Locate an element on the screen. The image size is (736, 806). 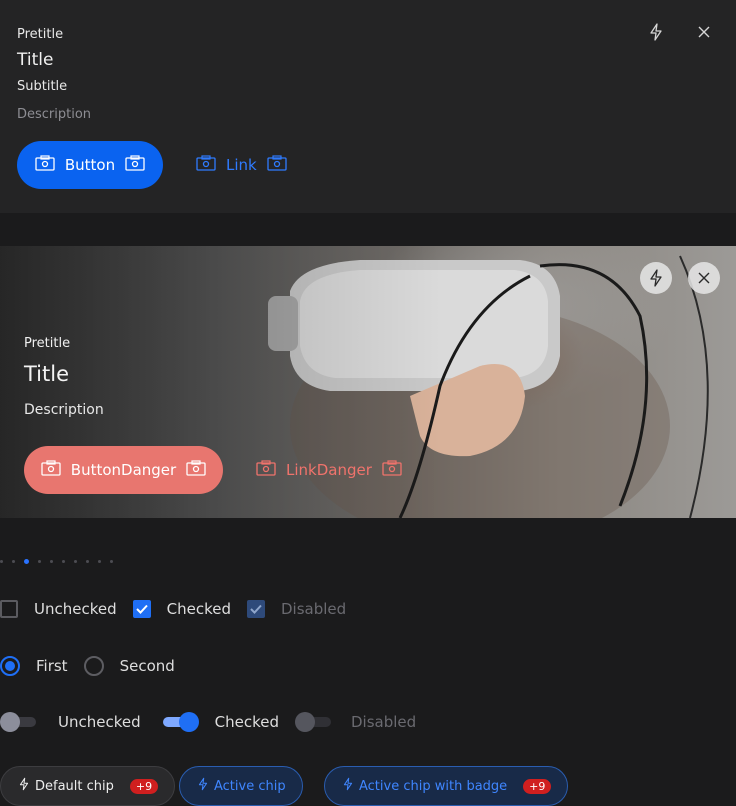
card-title: Title is located at coordinates (35, 60).